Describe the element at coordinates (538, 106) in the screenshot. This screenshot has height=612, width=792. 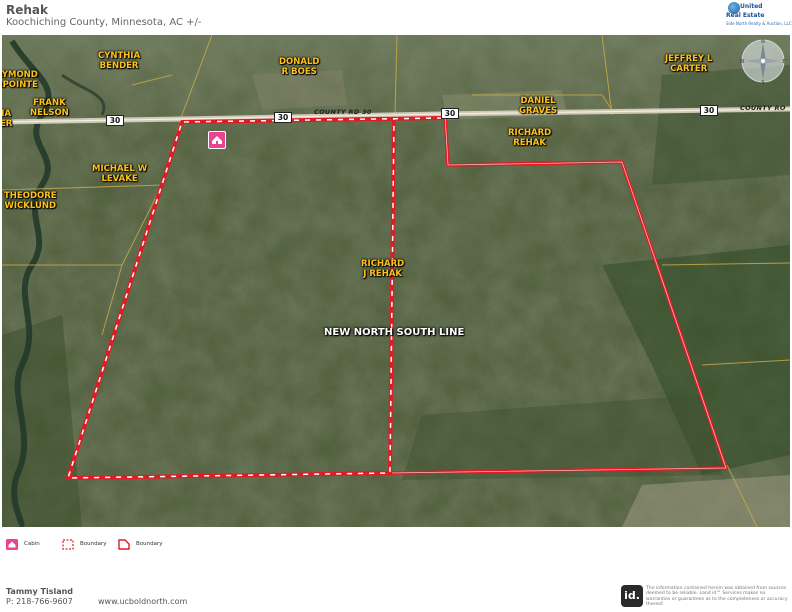
I see `owner-label-daniel-graves: DANIEL GRAVES` at that location.